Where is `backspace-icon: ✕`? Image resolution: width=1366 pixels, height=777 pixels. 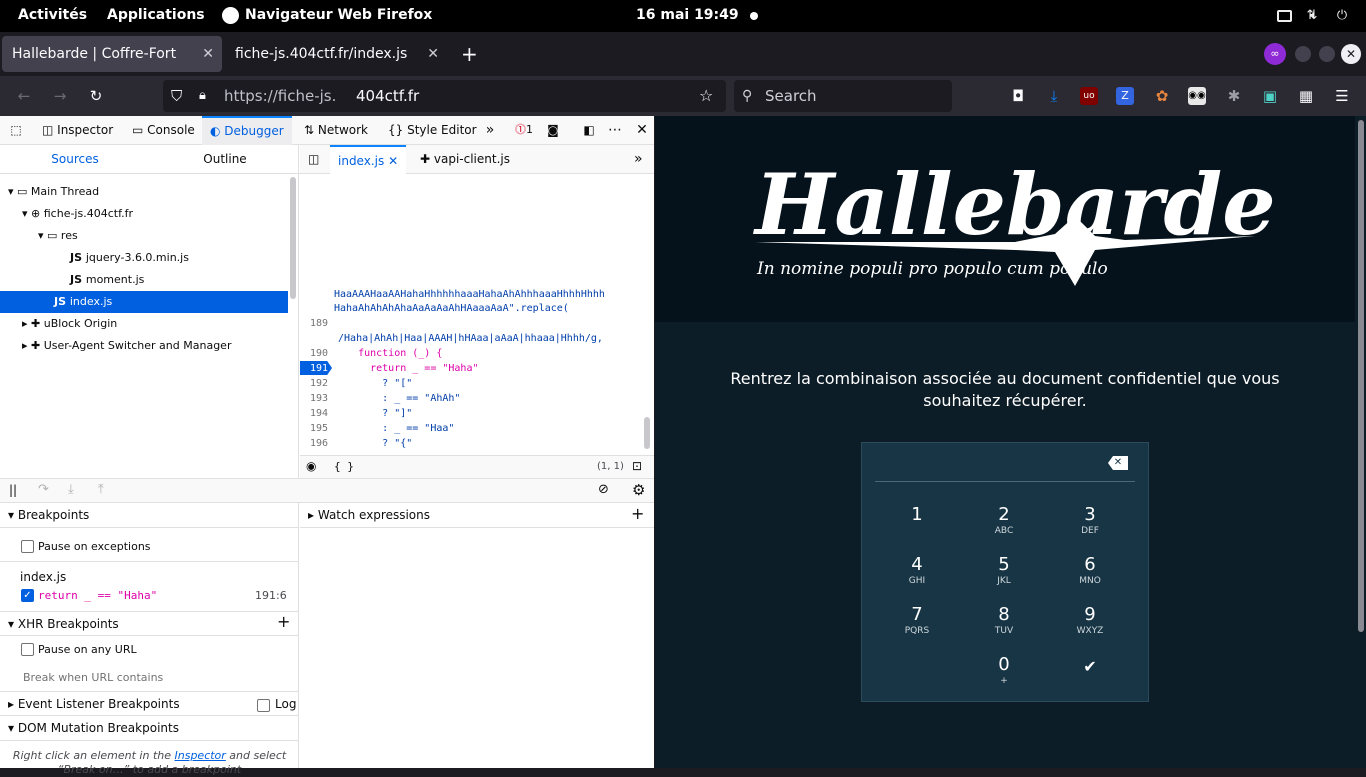 backspace-icon: ✕ is located at coordinates (1118, 463).